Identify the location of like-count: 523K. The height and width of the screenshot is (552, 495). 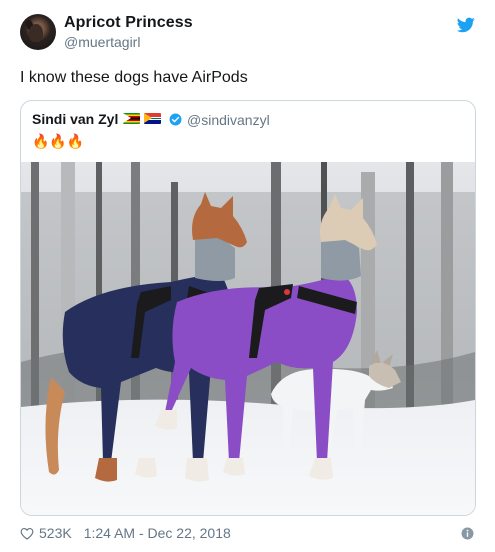
(55, 533).